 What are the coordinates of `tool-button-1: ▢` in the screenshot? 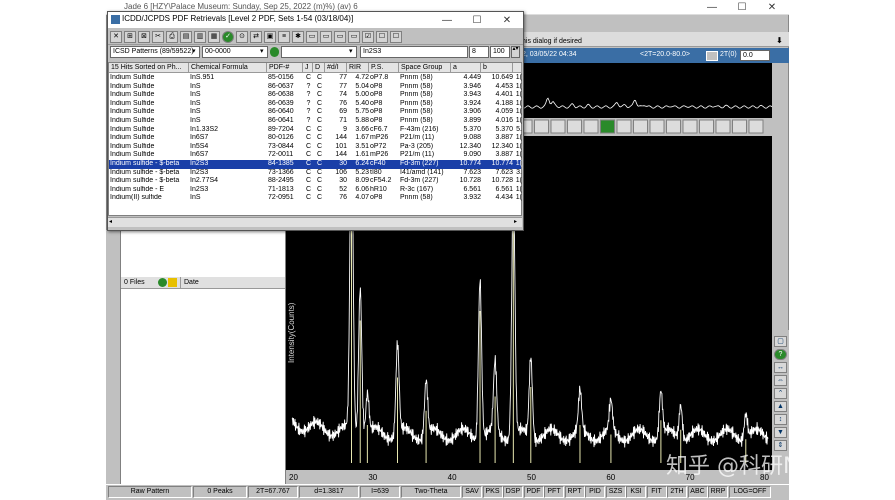 It's located at (780, 341).